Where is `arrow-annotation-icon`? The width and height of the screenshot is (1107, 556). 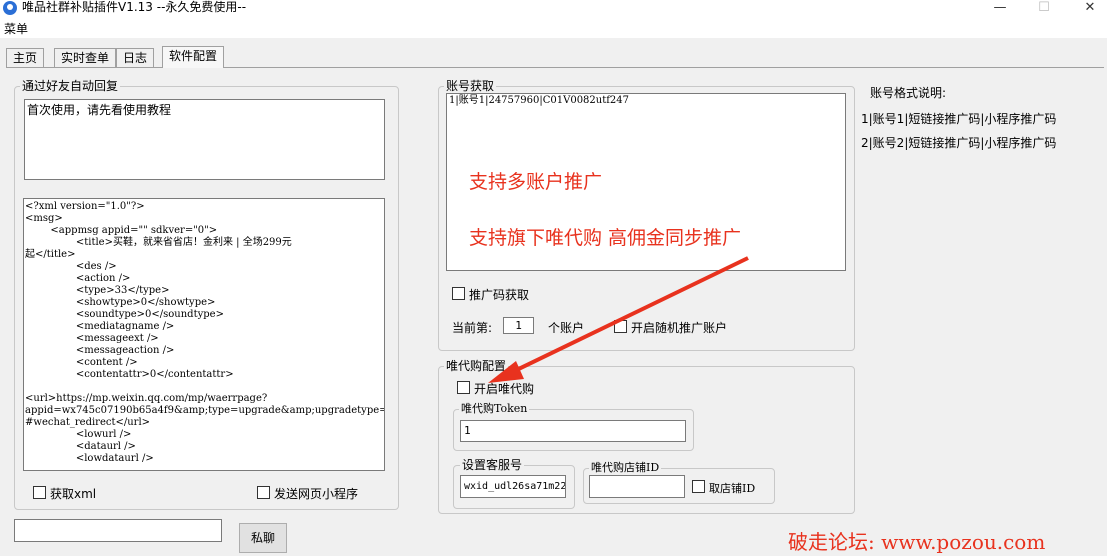
arrow-annotation-icon is located at coordinates (618, 319).